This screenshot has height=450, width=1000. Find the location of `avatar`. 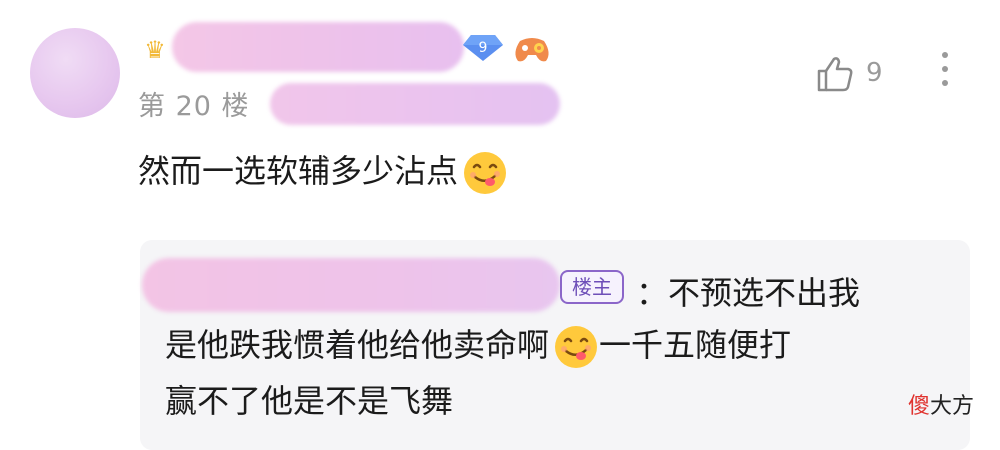

avatar is located at coordinates (75, 73).